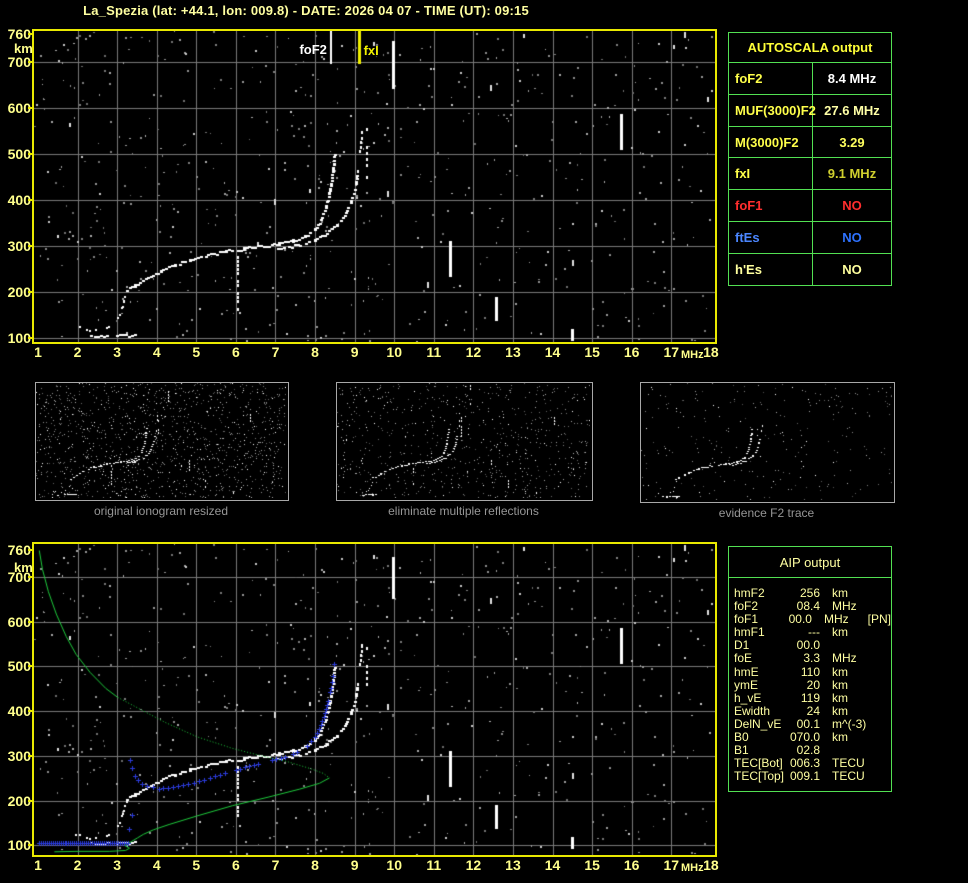 This screenshot has height=883, width=968. I want to click on y-tick-label: 400, so click(19, 199).